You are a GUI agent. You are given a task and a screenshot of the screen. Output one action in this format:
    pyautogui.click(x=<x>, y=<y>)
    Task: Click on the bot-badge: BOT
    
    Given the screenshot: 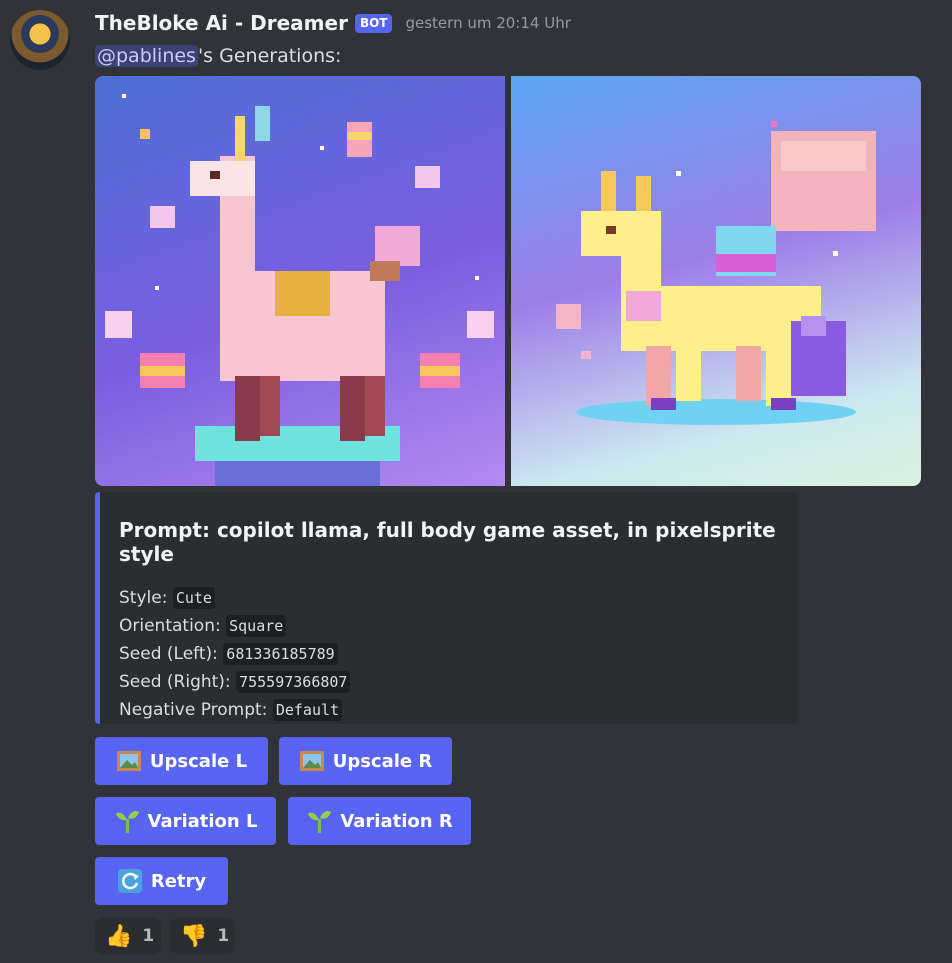 What is the action you would take?
    pyautogui.click(x=373, y=23)
    